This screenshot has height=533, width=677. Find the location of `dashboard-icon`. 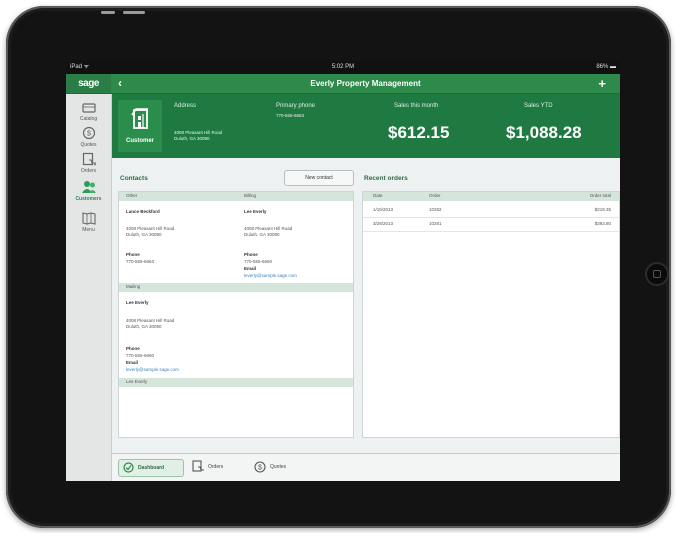

dashboard-icon is located at coordinates (128, 467).